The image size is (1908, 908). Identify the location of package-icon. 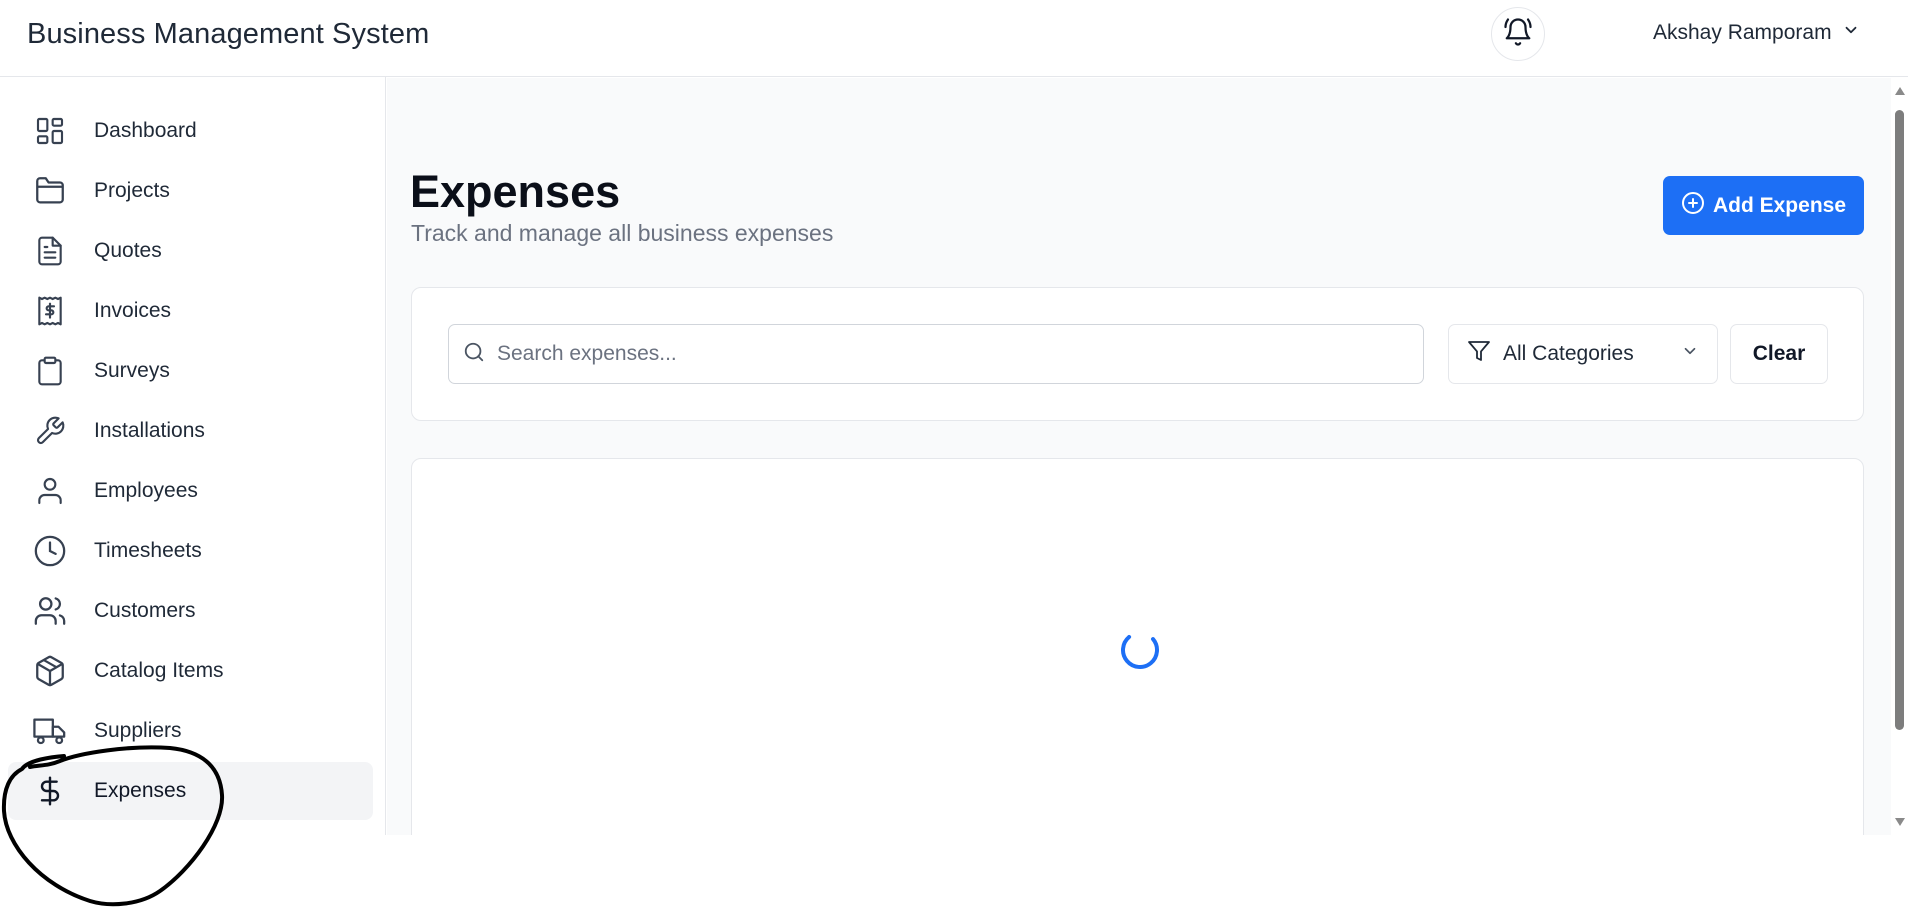
(50, 671).